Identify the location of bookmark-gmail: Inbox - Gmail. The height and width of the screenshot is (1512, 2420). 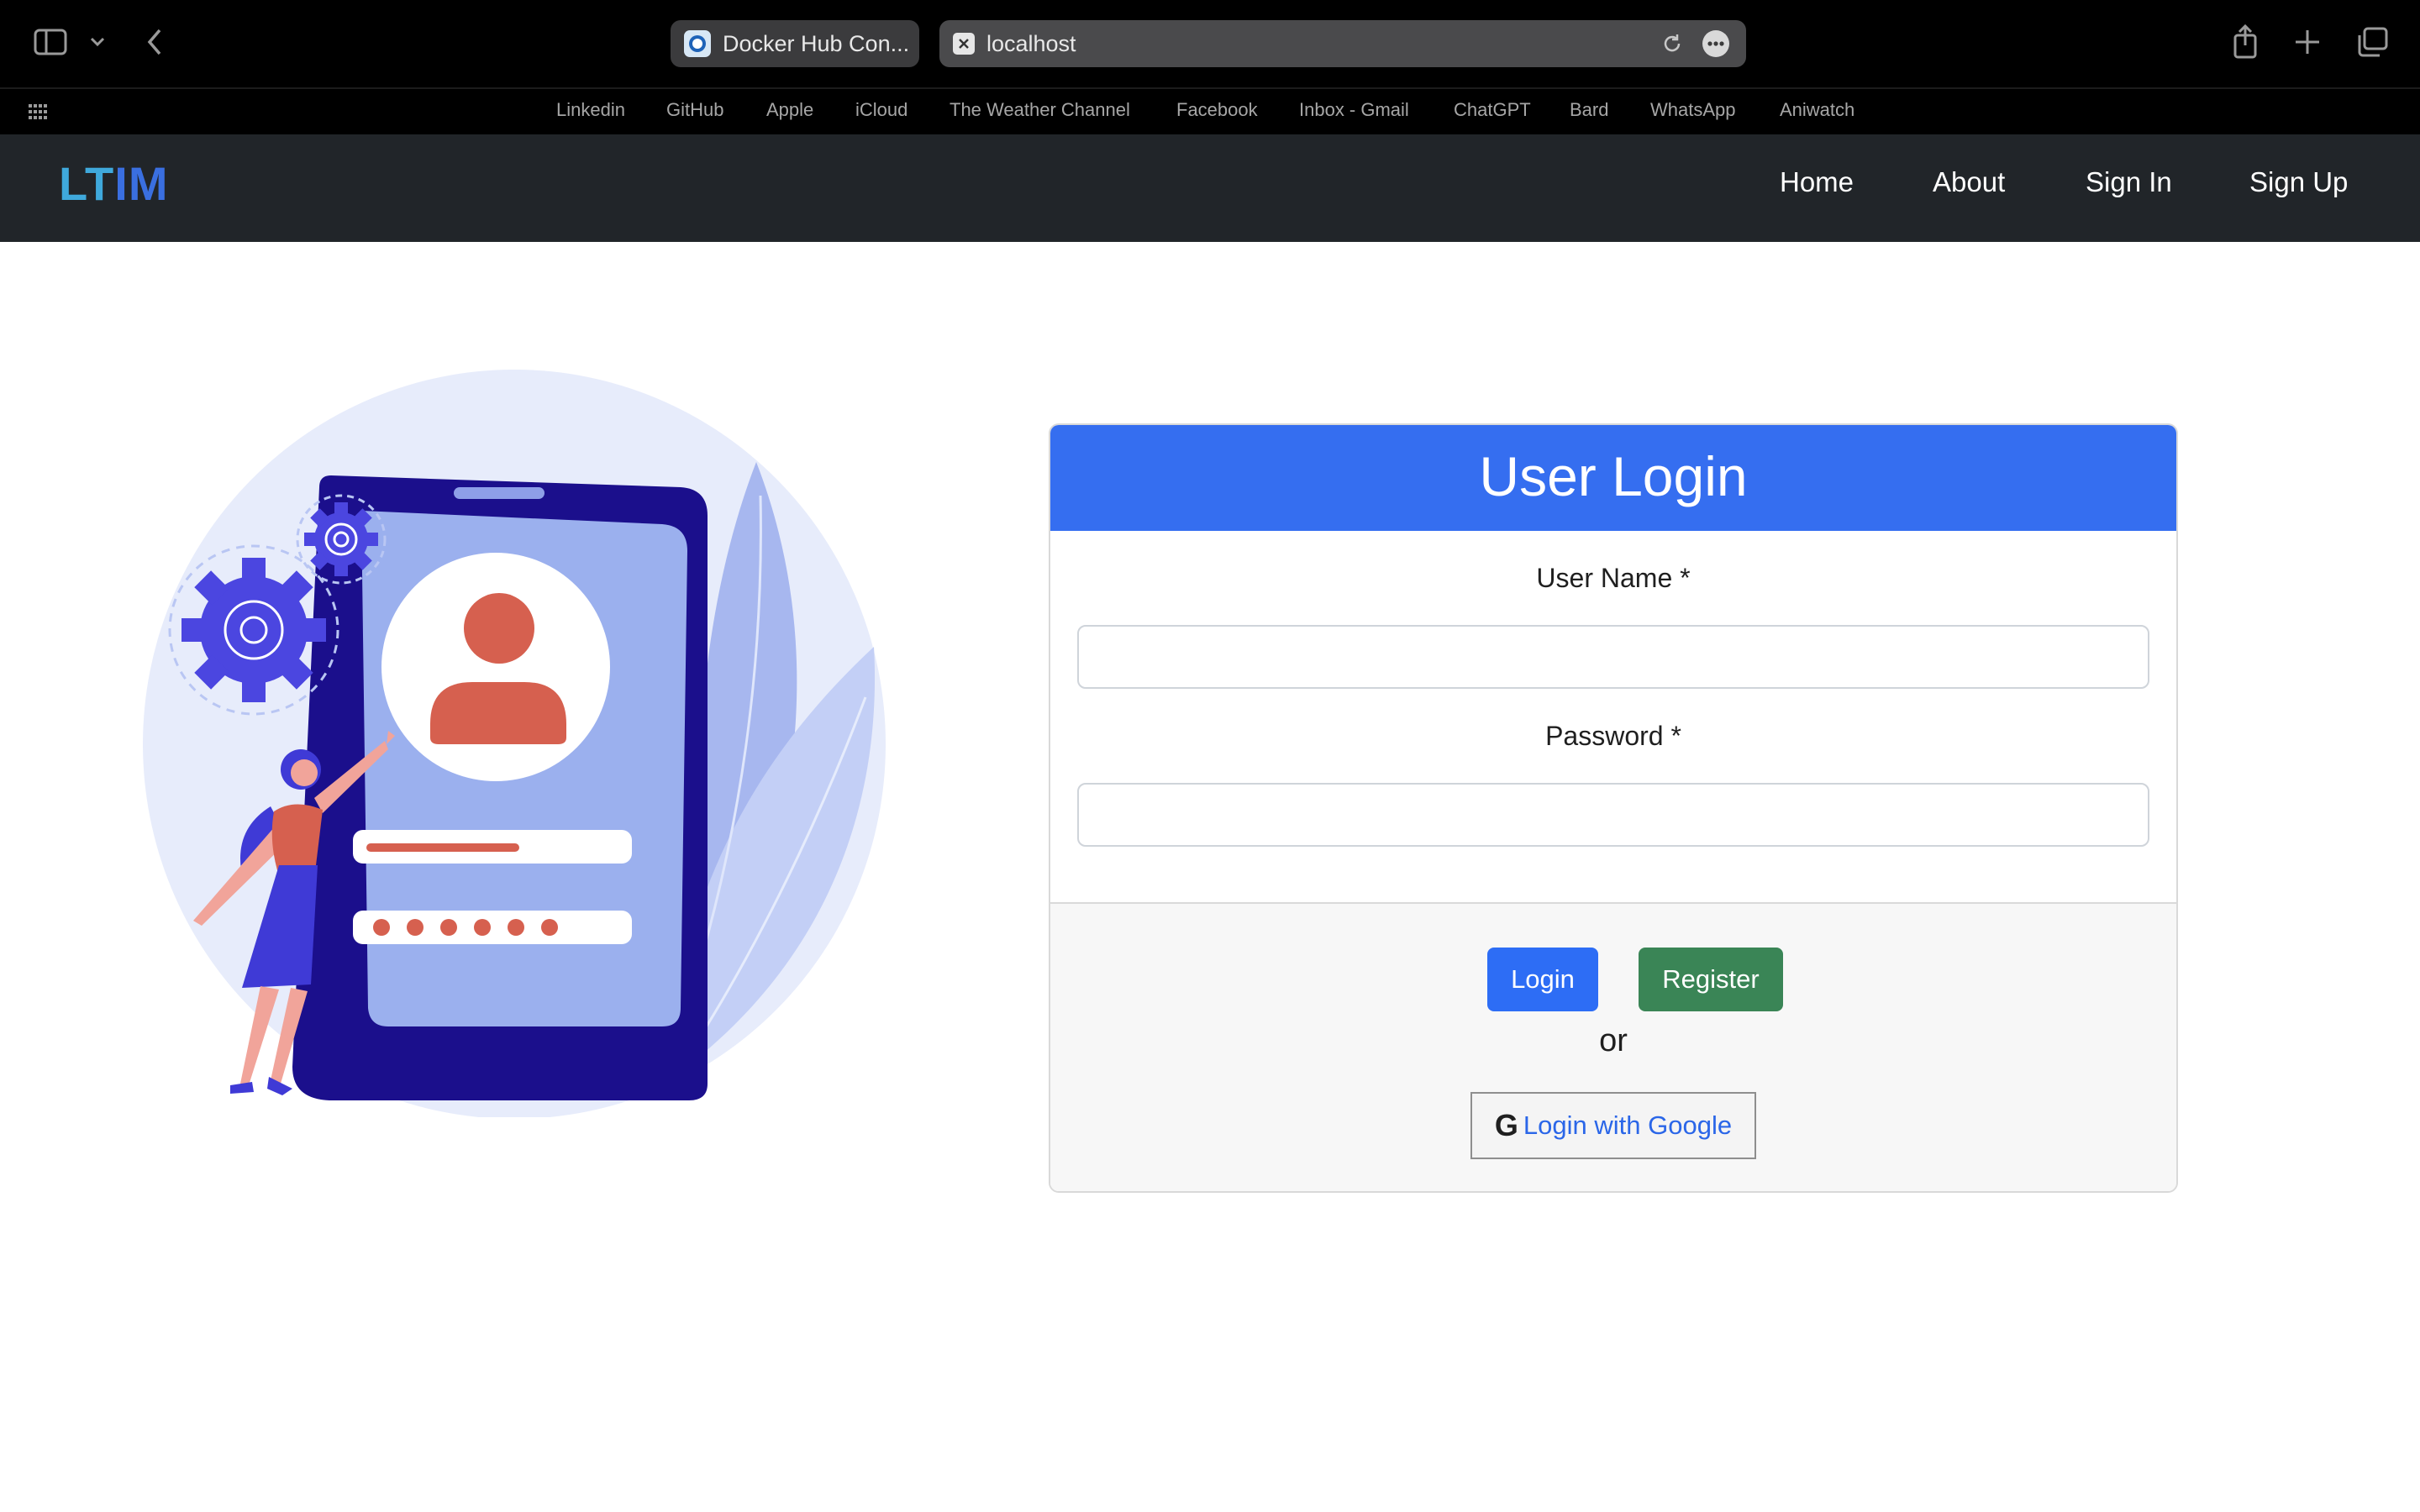
(1354, 110).